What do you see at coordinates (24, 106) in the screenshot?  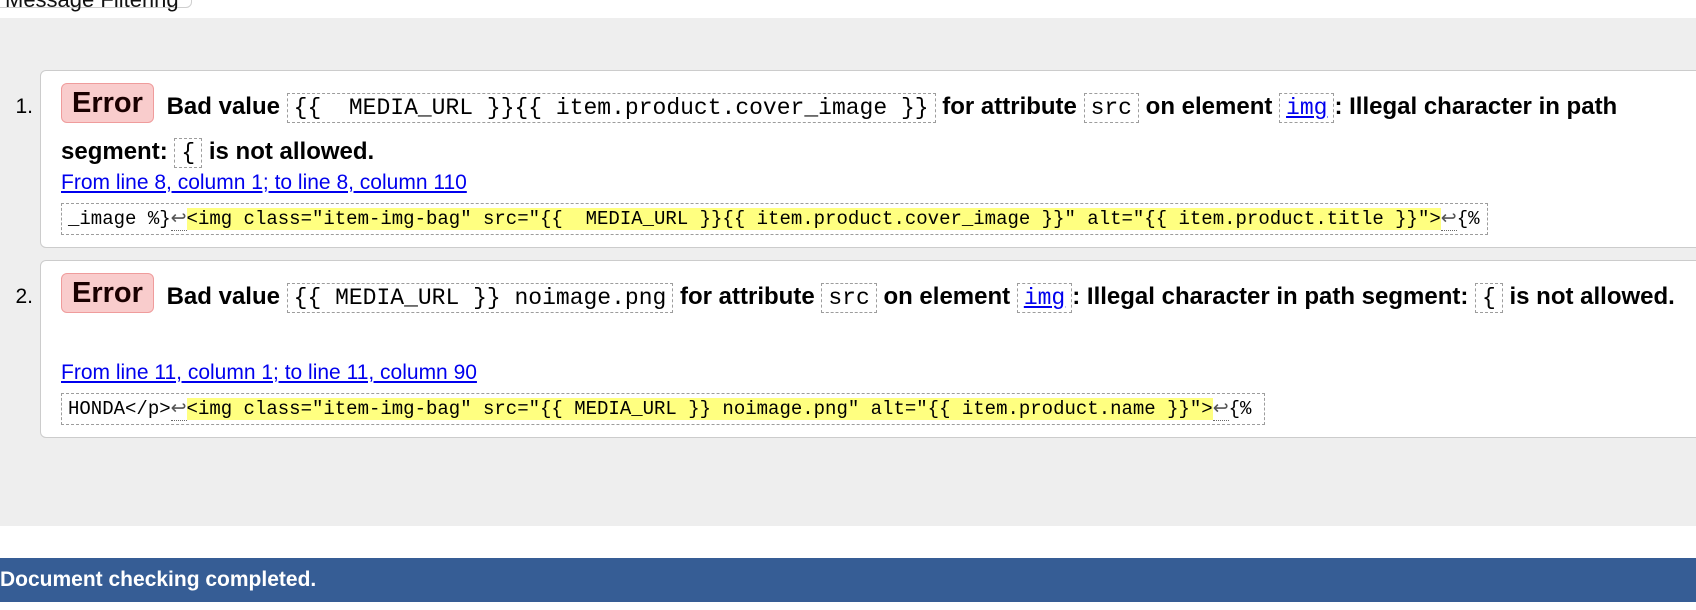 I see `message-number: 1.` at bounding box center [24, 106].